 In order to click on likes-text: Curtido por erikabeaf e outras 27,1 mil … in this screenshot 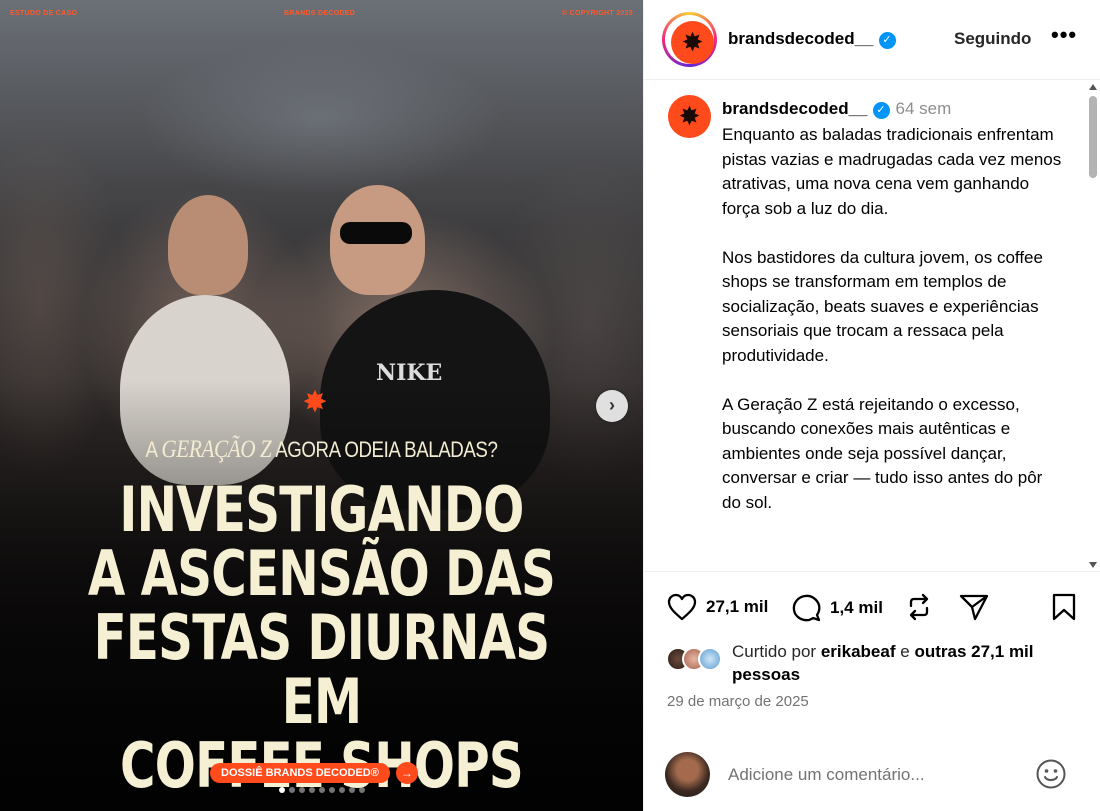, I will do `click(907, 663)`.